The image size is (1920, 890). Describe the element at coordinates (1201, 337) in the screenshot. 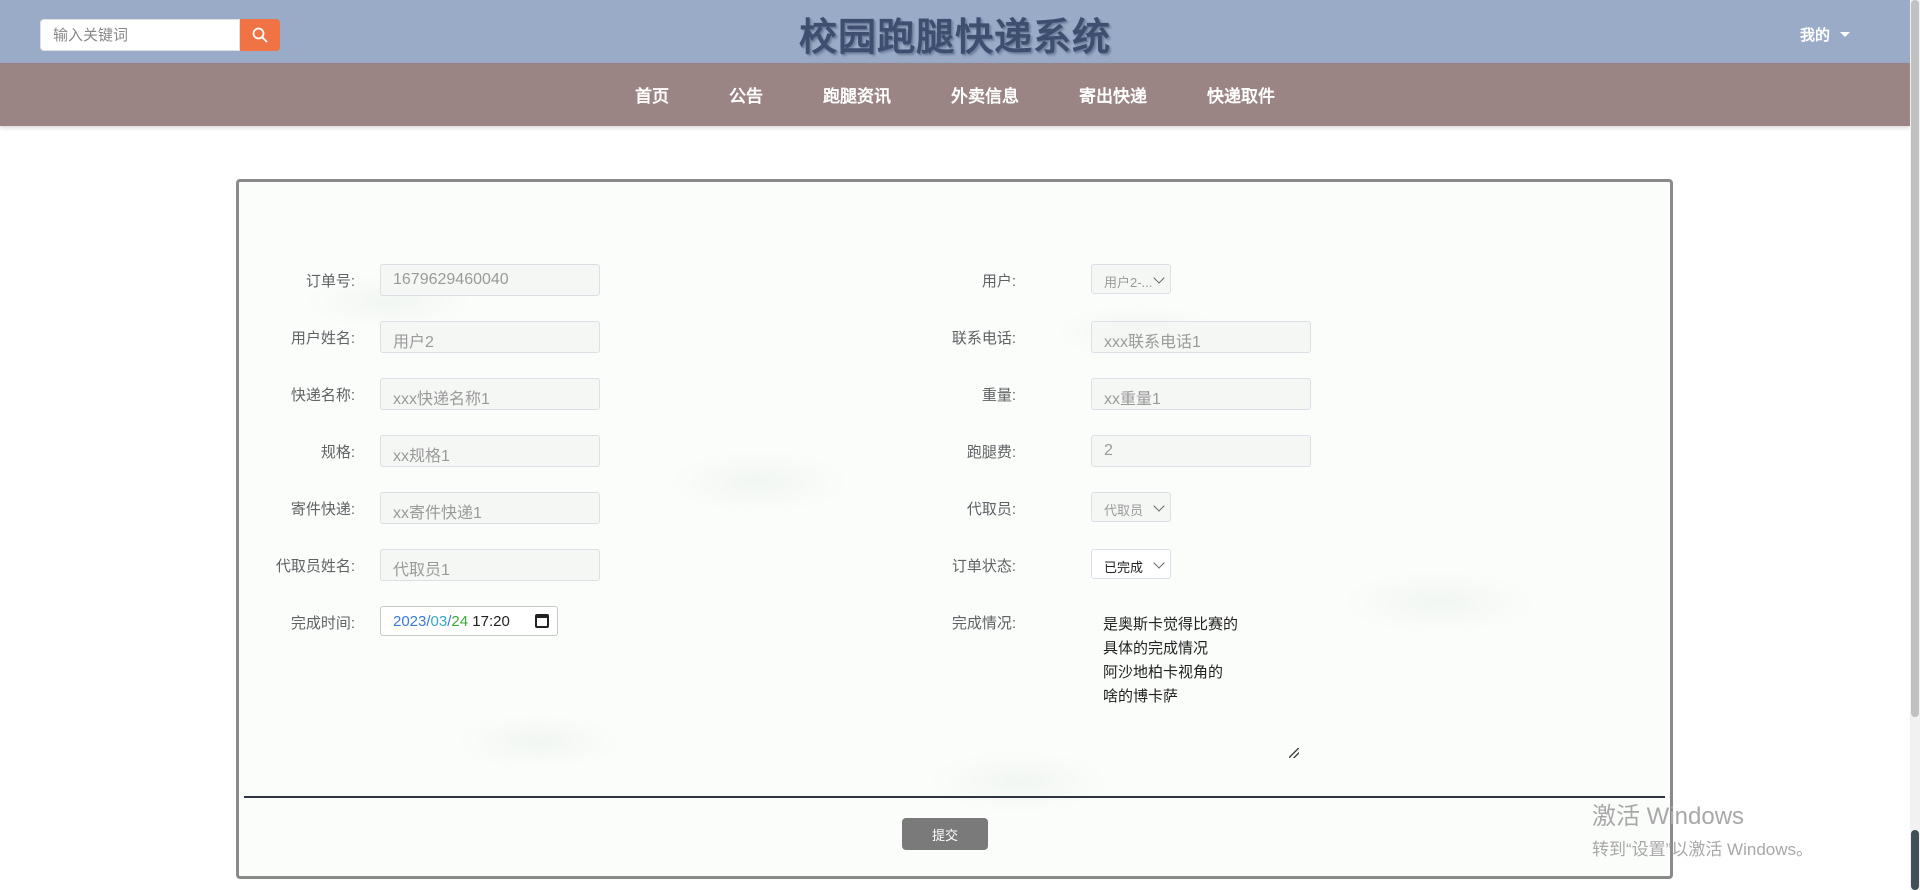

I see `phone-input: xxx联系电话1` at that location.